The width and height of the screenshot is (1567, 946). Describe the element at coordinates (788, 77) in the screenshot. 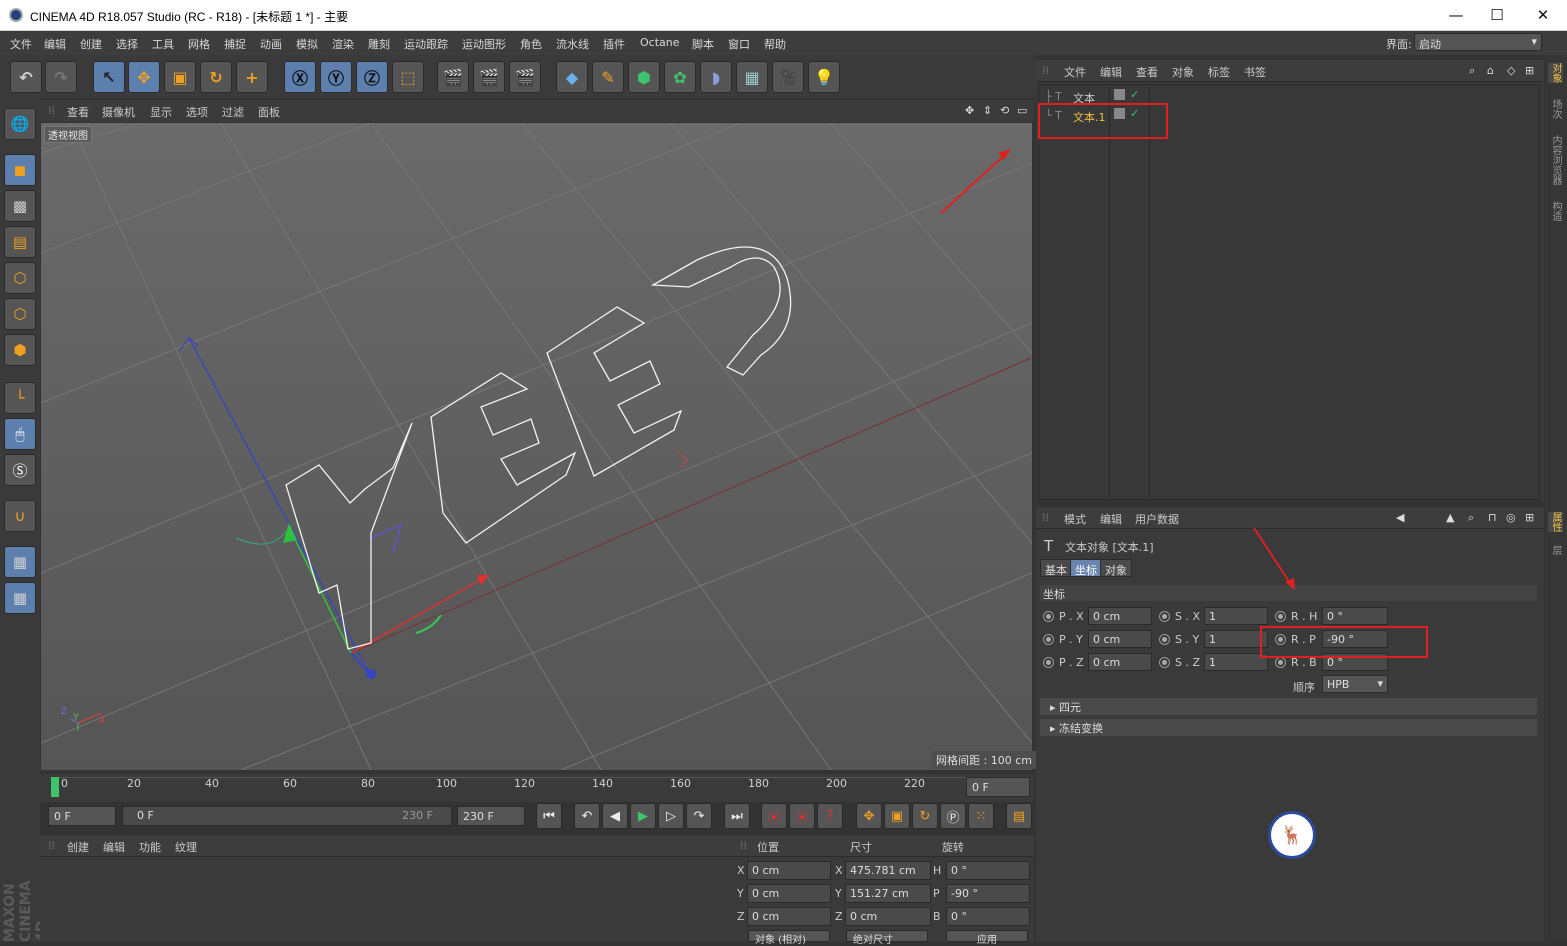

I see `camera-icon: 🎥` at that location.